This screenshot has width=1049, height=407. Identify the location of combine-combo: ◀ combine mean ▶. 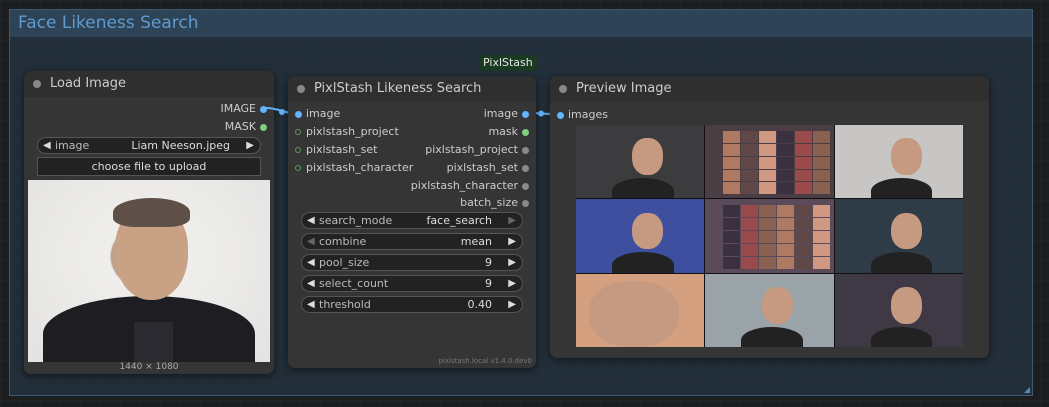
(412, 241).